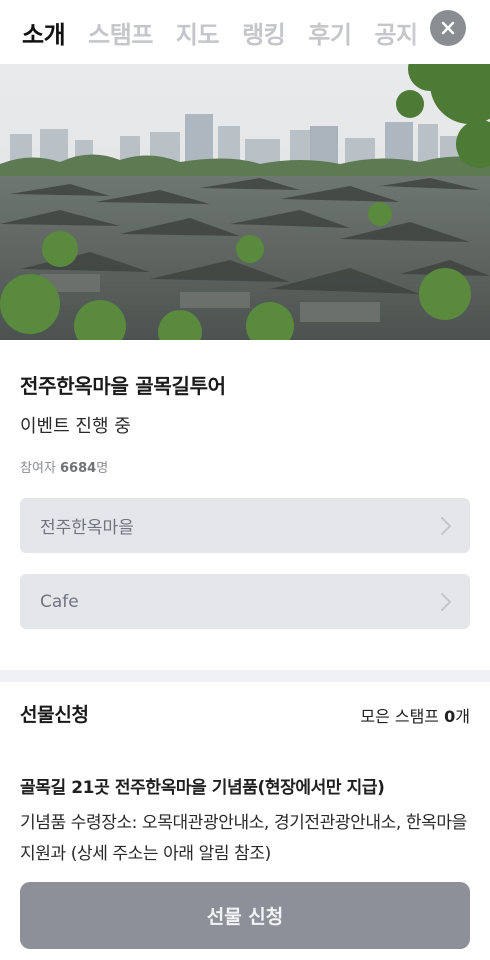 This screenshot has height=960, width=490. What do you see at coordinates (198, 32) in the screenshot?
I see `tab-map: 지도` at bounding box center [198, 32].